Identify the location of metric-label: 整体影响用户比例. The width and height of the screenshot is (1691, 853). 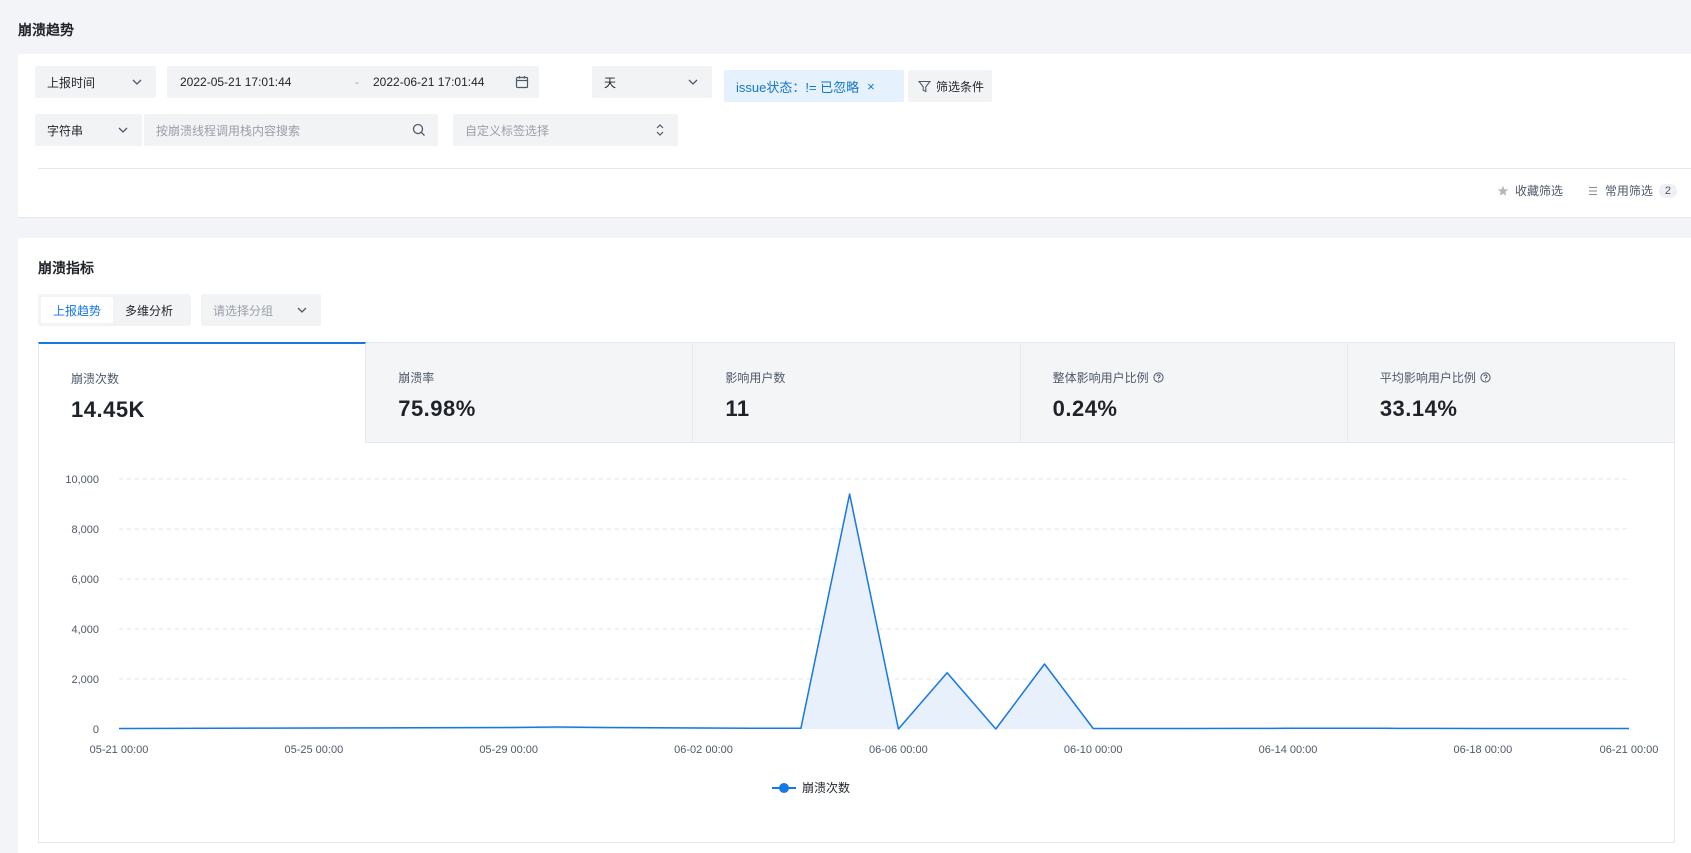
(1100, 378).